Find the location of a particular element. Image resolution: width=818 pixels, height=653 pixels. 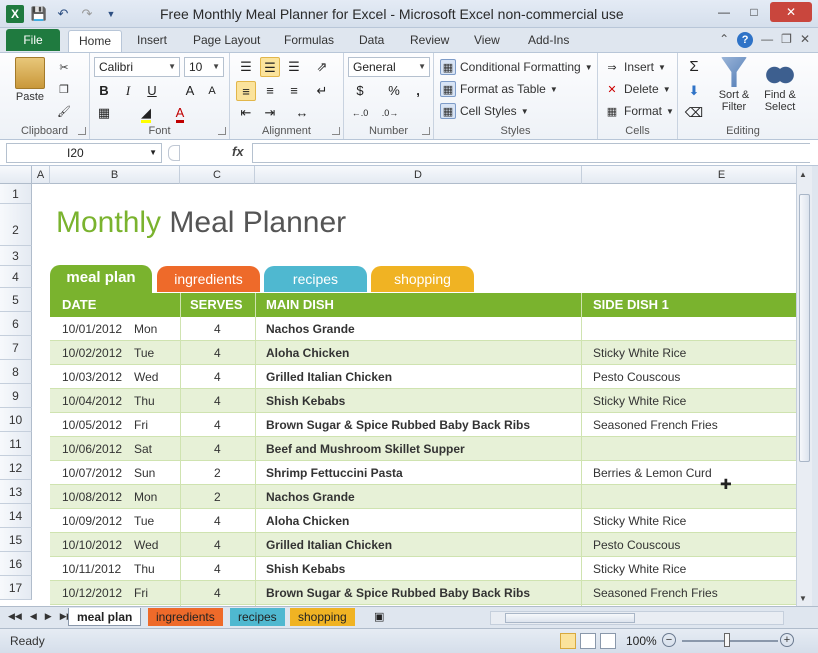

row-header: 15 is located at coordinates (16, 540).